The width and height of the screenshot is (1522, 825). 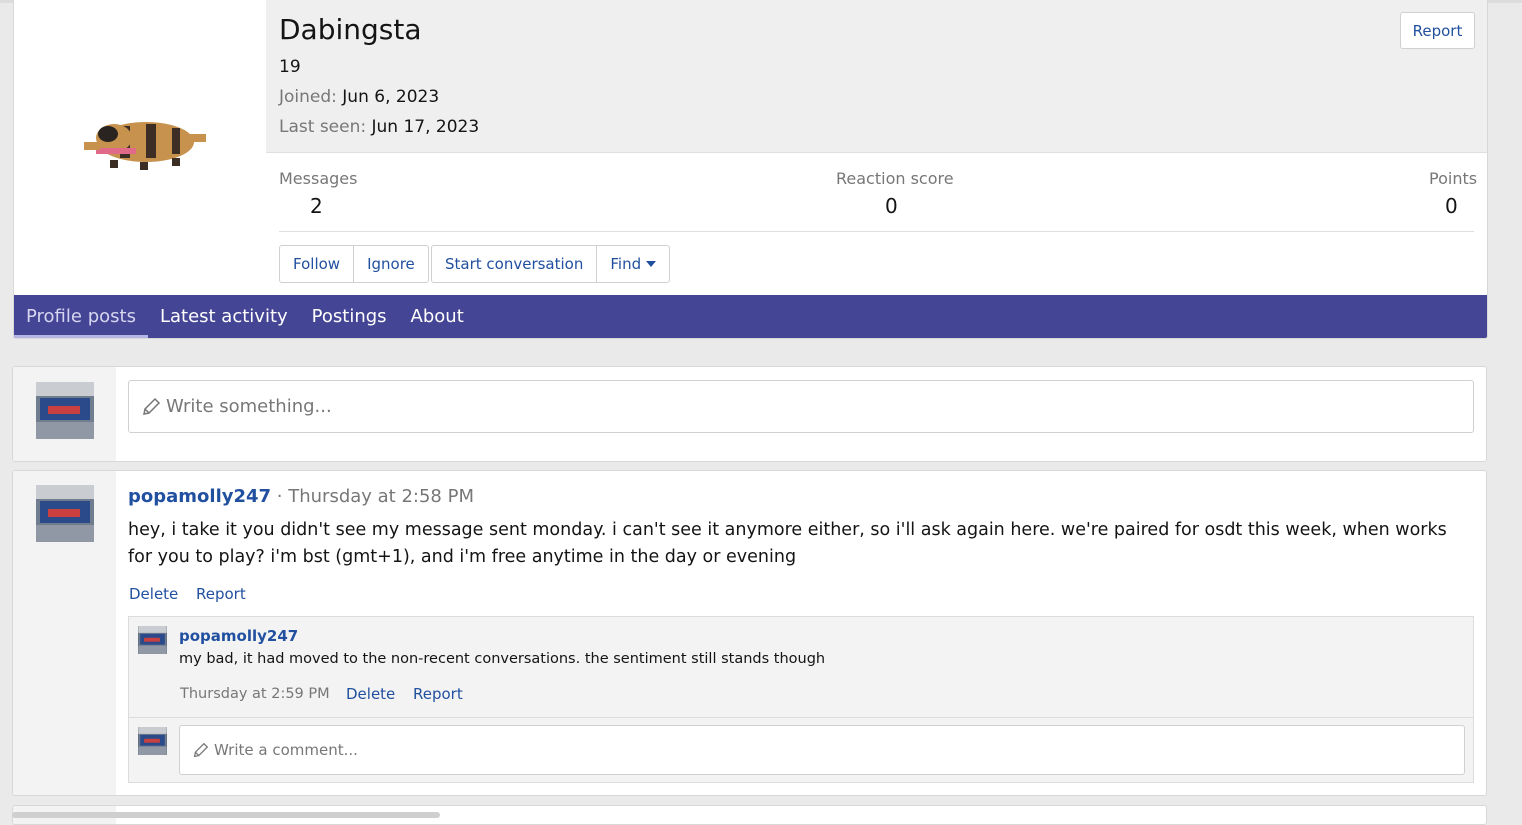 I want to click on stats-divider, so click(x=876, y=231).